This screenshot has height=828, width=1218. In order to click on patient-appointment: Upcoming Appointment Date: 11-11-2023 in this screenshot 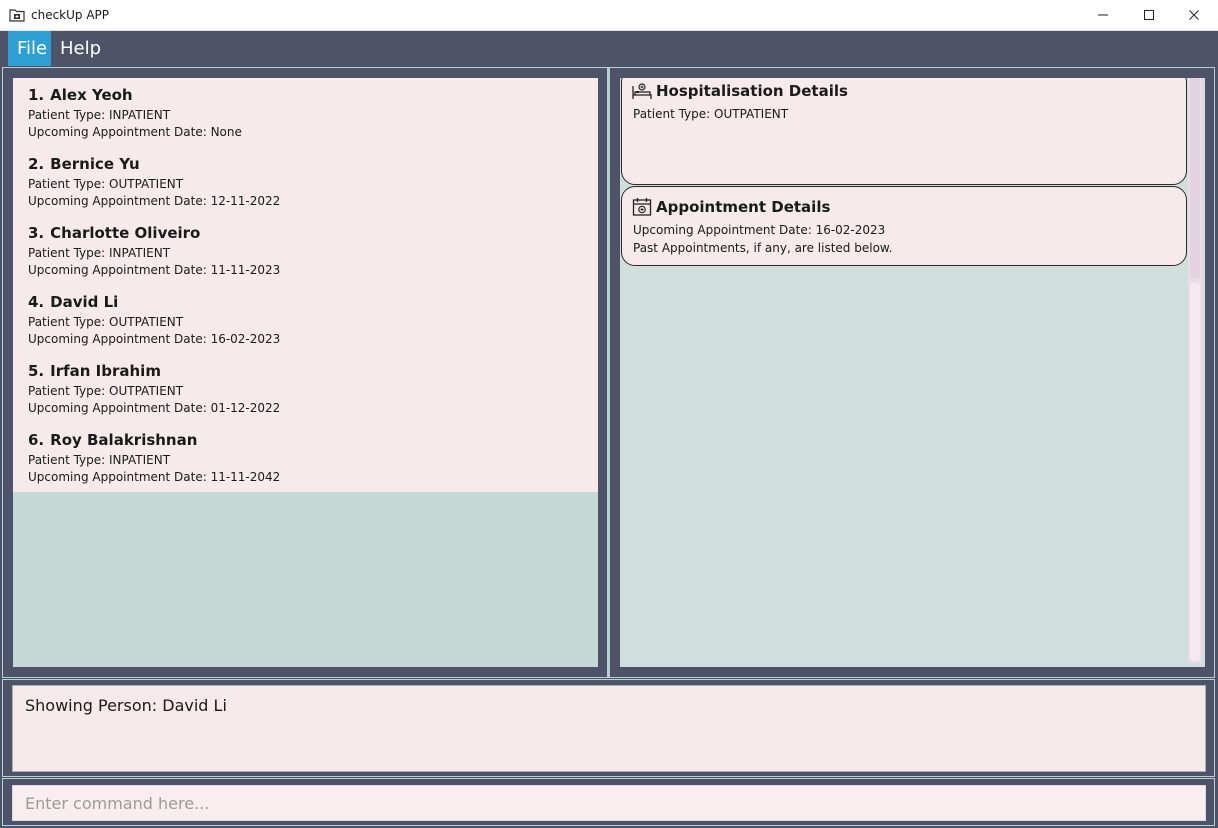, I will do `click(154, 270)`.